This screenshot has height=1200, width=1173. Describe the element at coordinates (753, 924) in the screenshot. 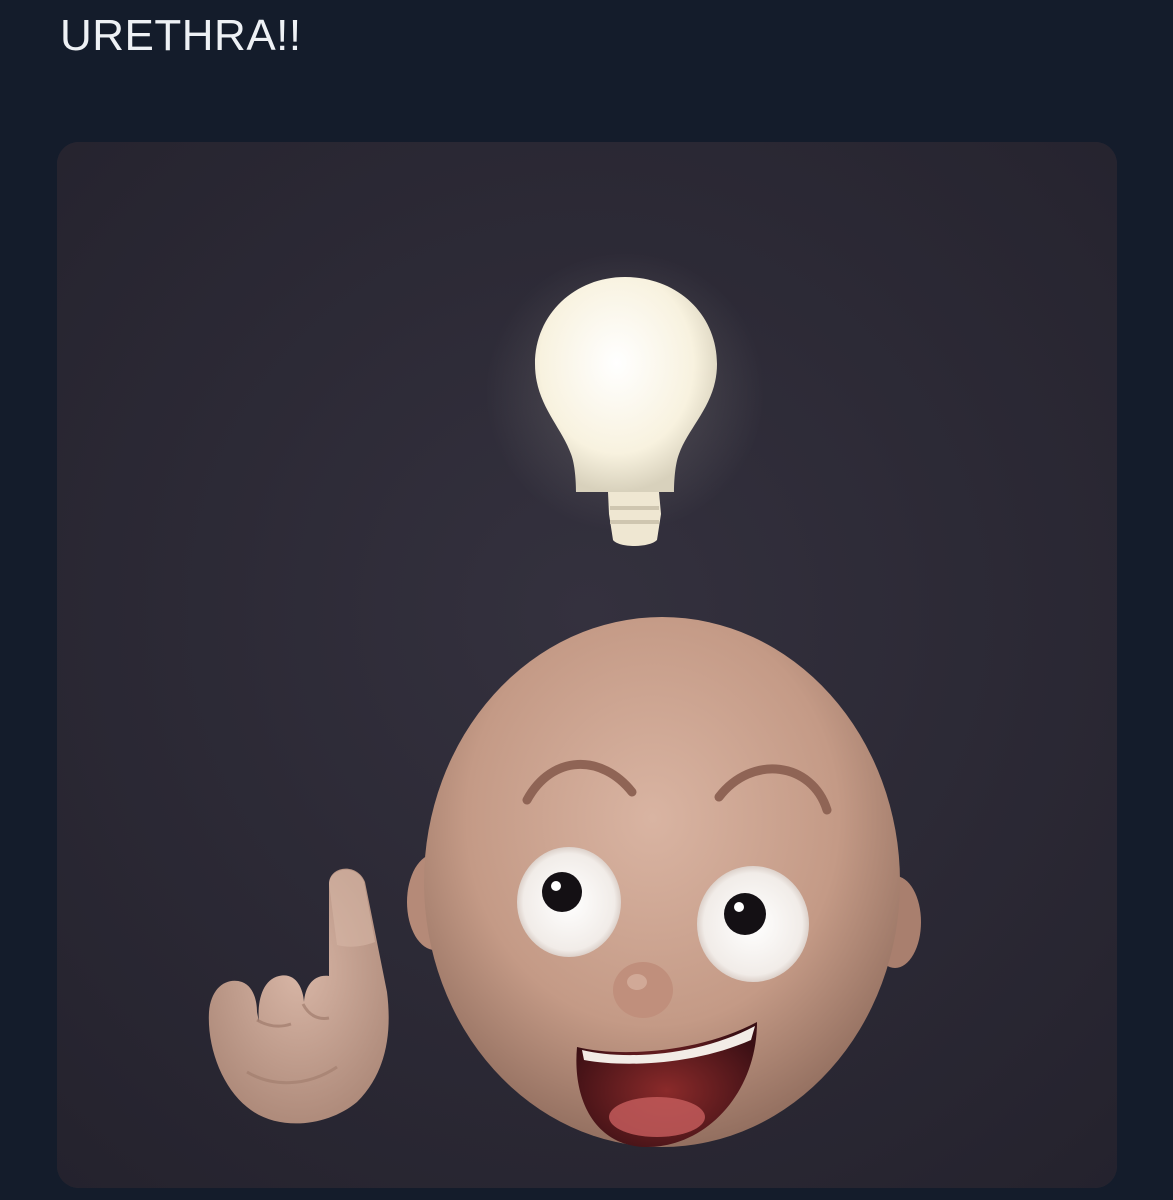

I see `right-eye` at that location.